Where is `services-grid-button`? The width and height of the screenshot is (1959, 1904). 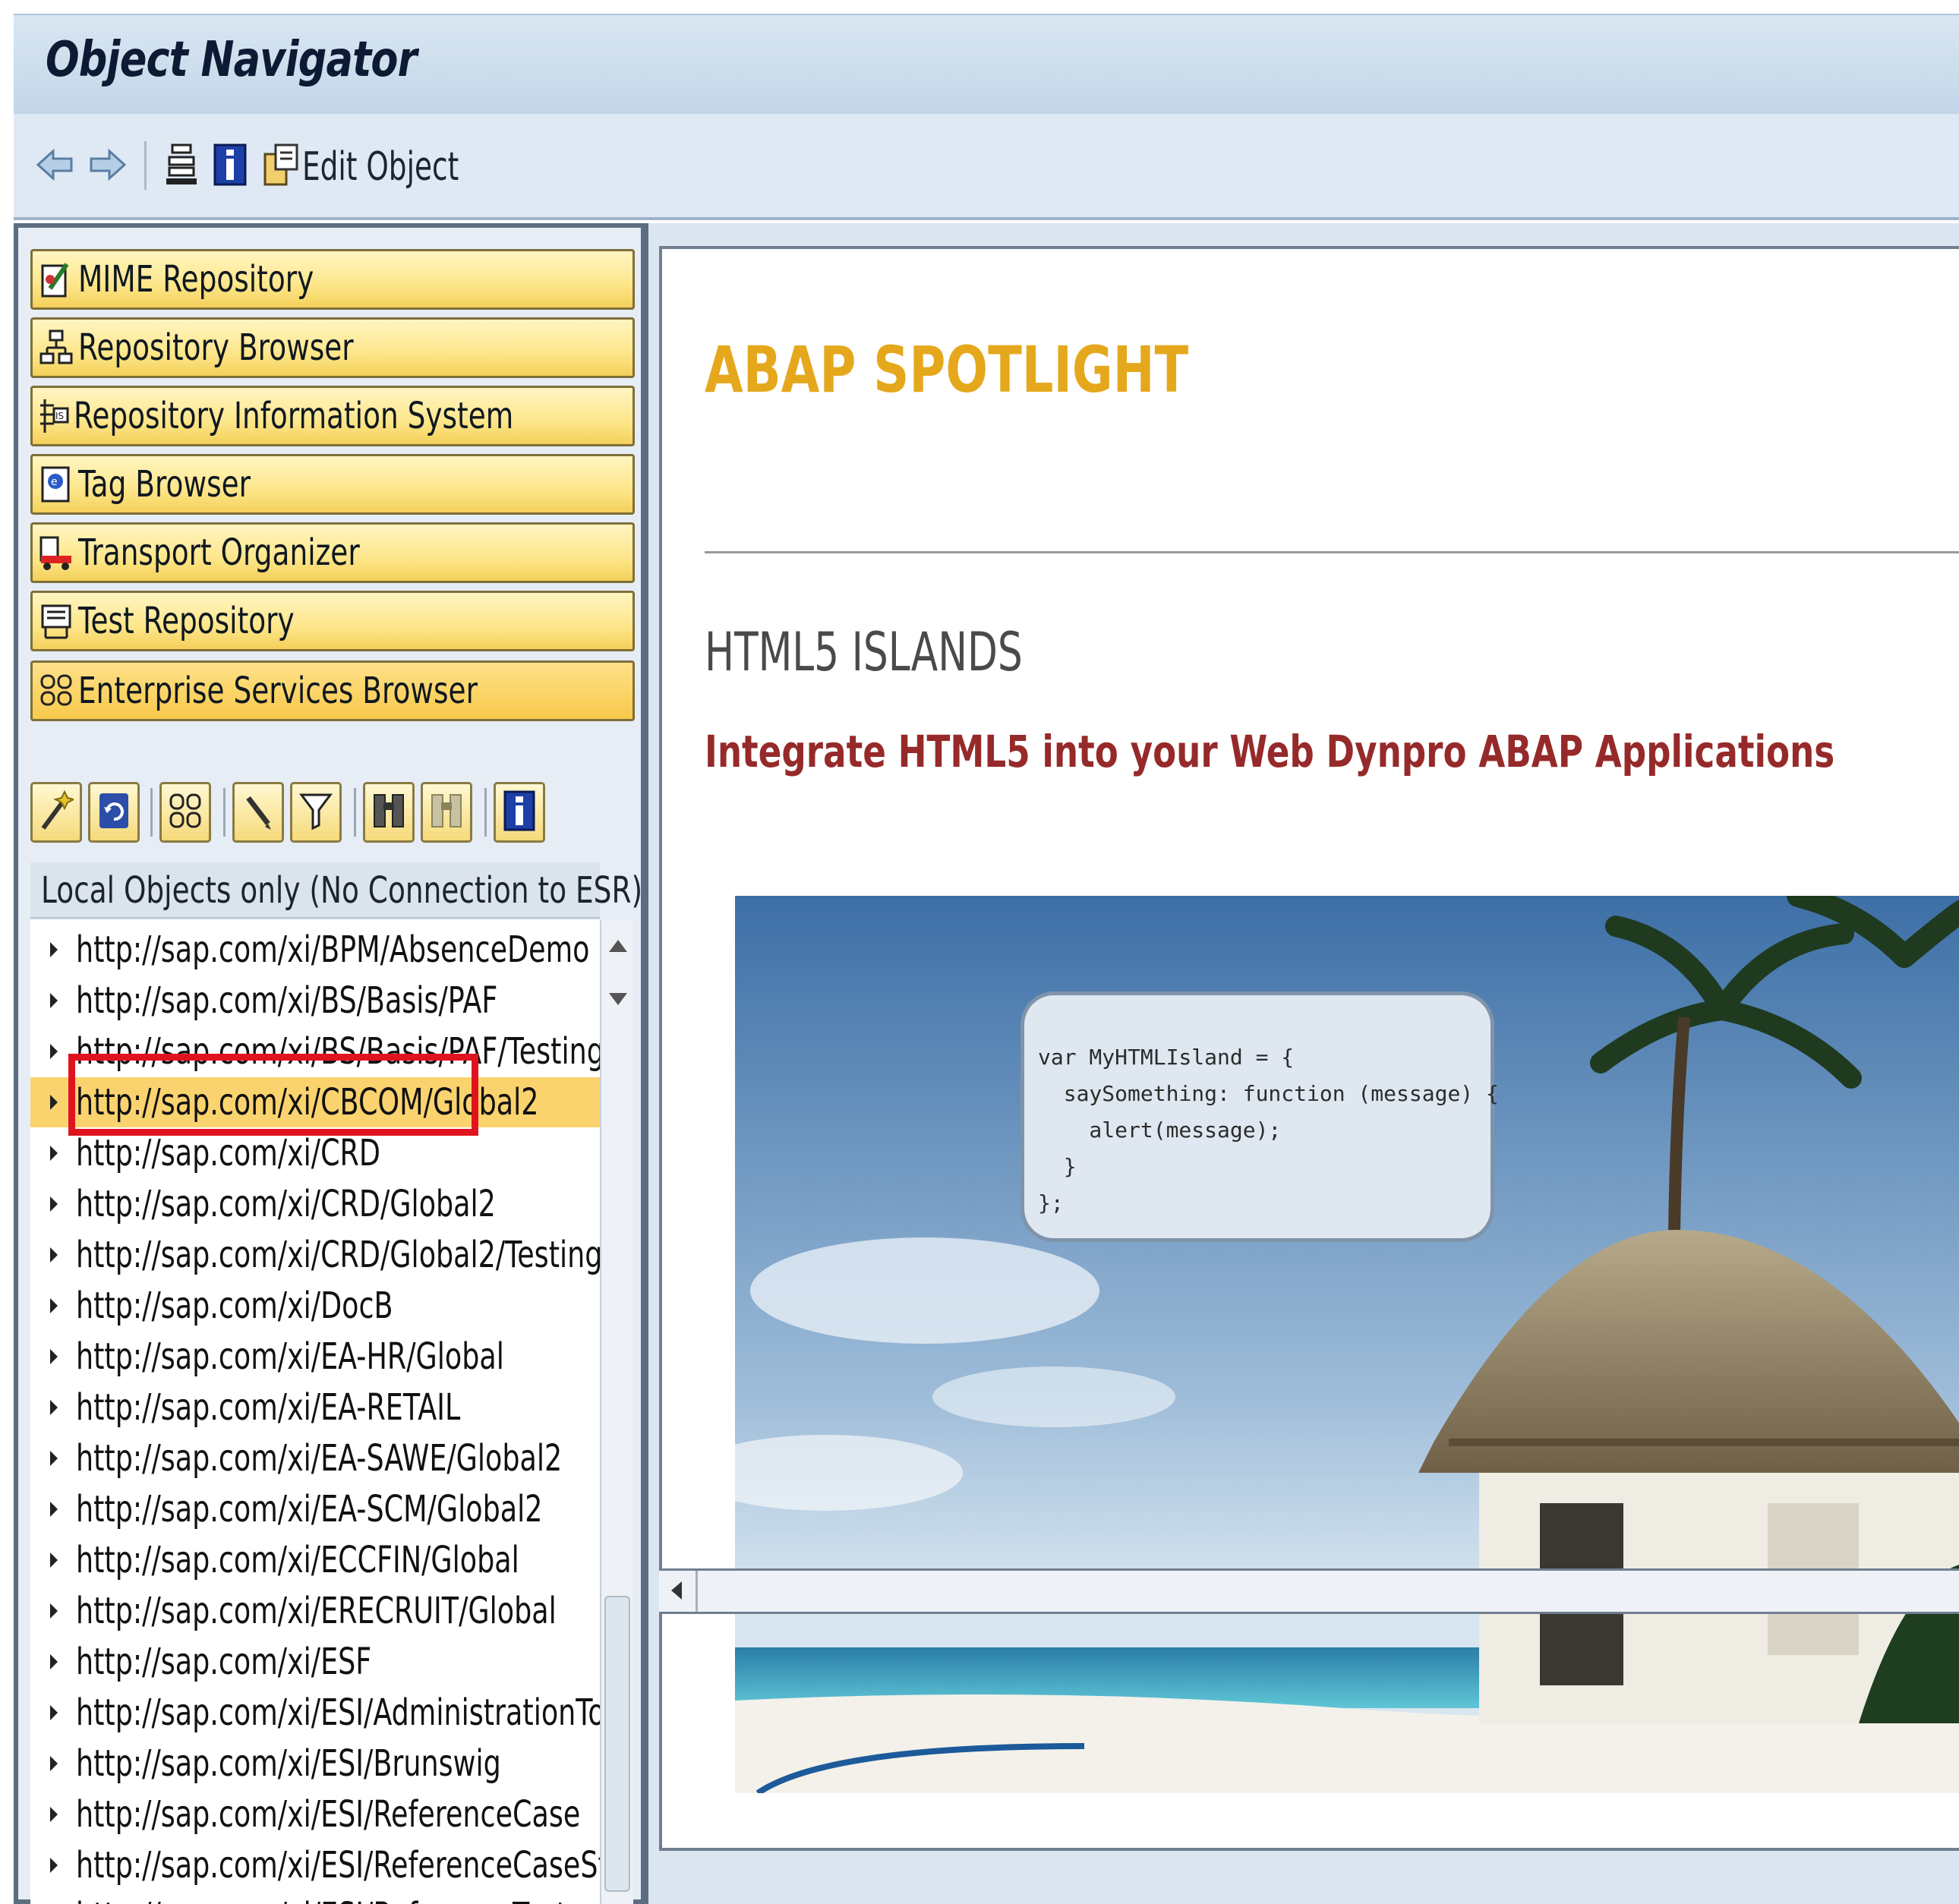 services-grid-button is located at coordinates (185, 812).